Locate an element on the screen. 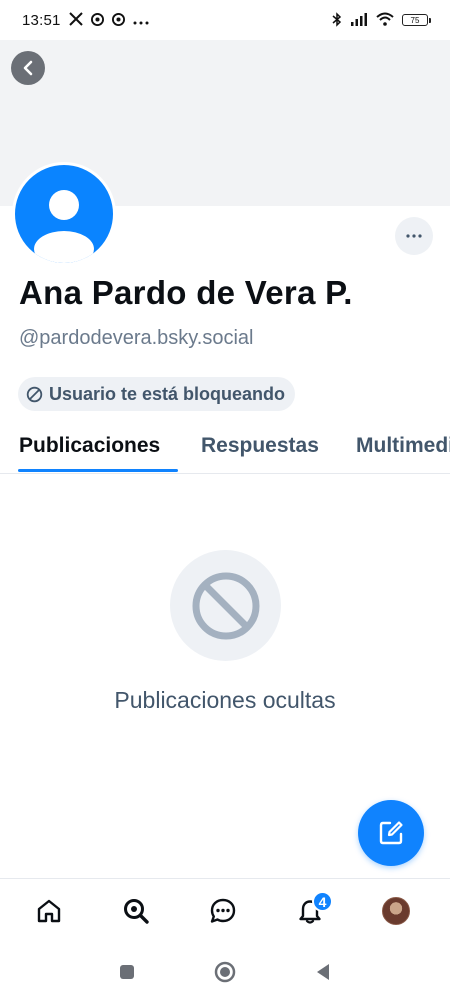  compose-button is located at coordinates (391, 833).